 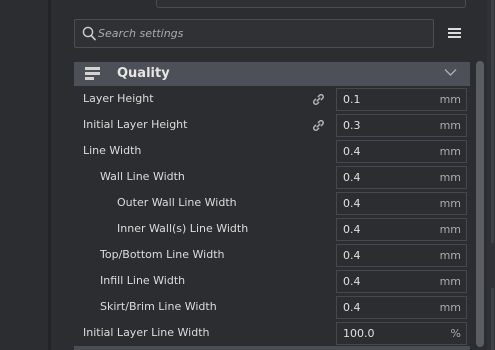 What do you see at coordinates (272, 178) in the screenshot?
I see `setting-row-wall-line-width: Wall Line Width 0.4 mm` at bounding box center [272, 178].